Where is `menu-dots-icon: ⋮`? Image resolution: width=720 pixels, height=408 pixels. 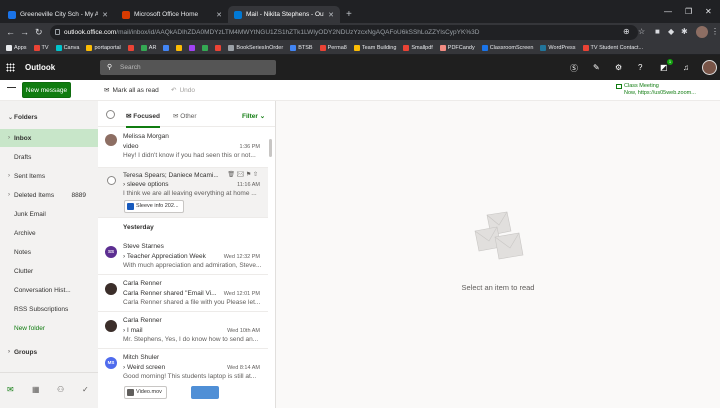 menu-dots-icon: ⋮ is located at coordinates (715, 31).